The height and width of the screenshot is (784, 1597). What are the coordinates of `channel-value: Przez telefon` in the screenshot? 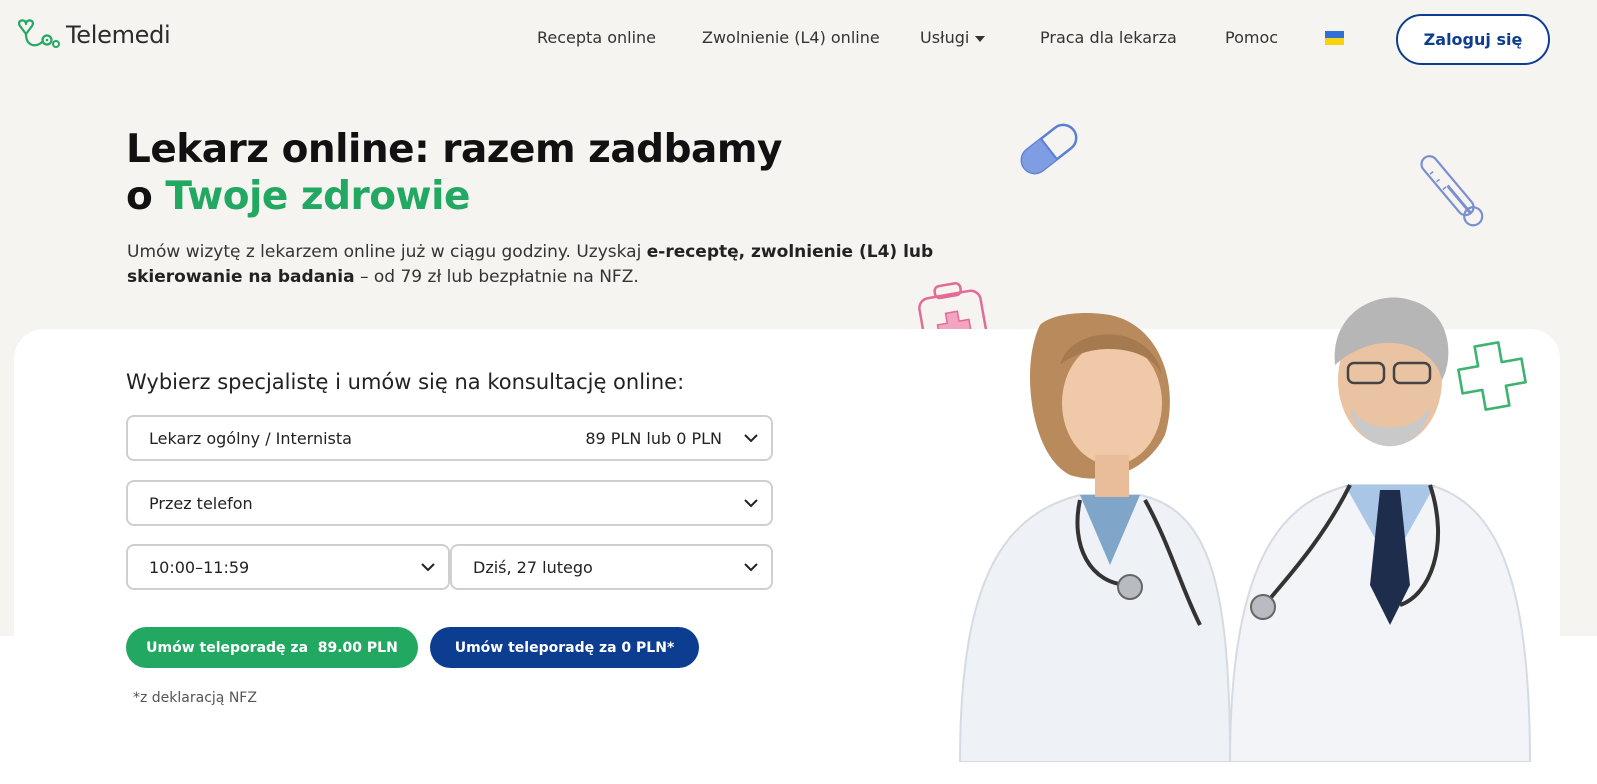 It's located at (201, 503).